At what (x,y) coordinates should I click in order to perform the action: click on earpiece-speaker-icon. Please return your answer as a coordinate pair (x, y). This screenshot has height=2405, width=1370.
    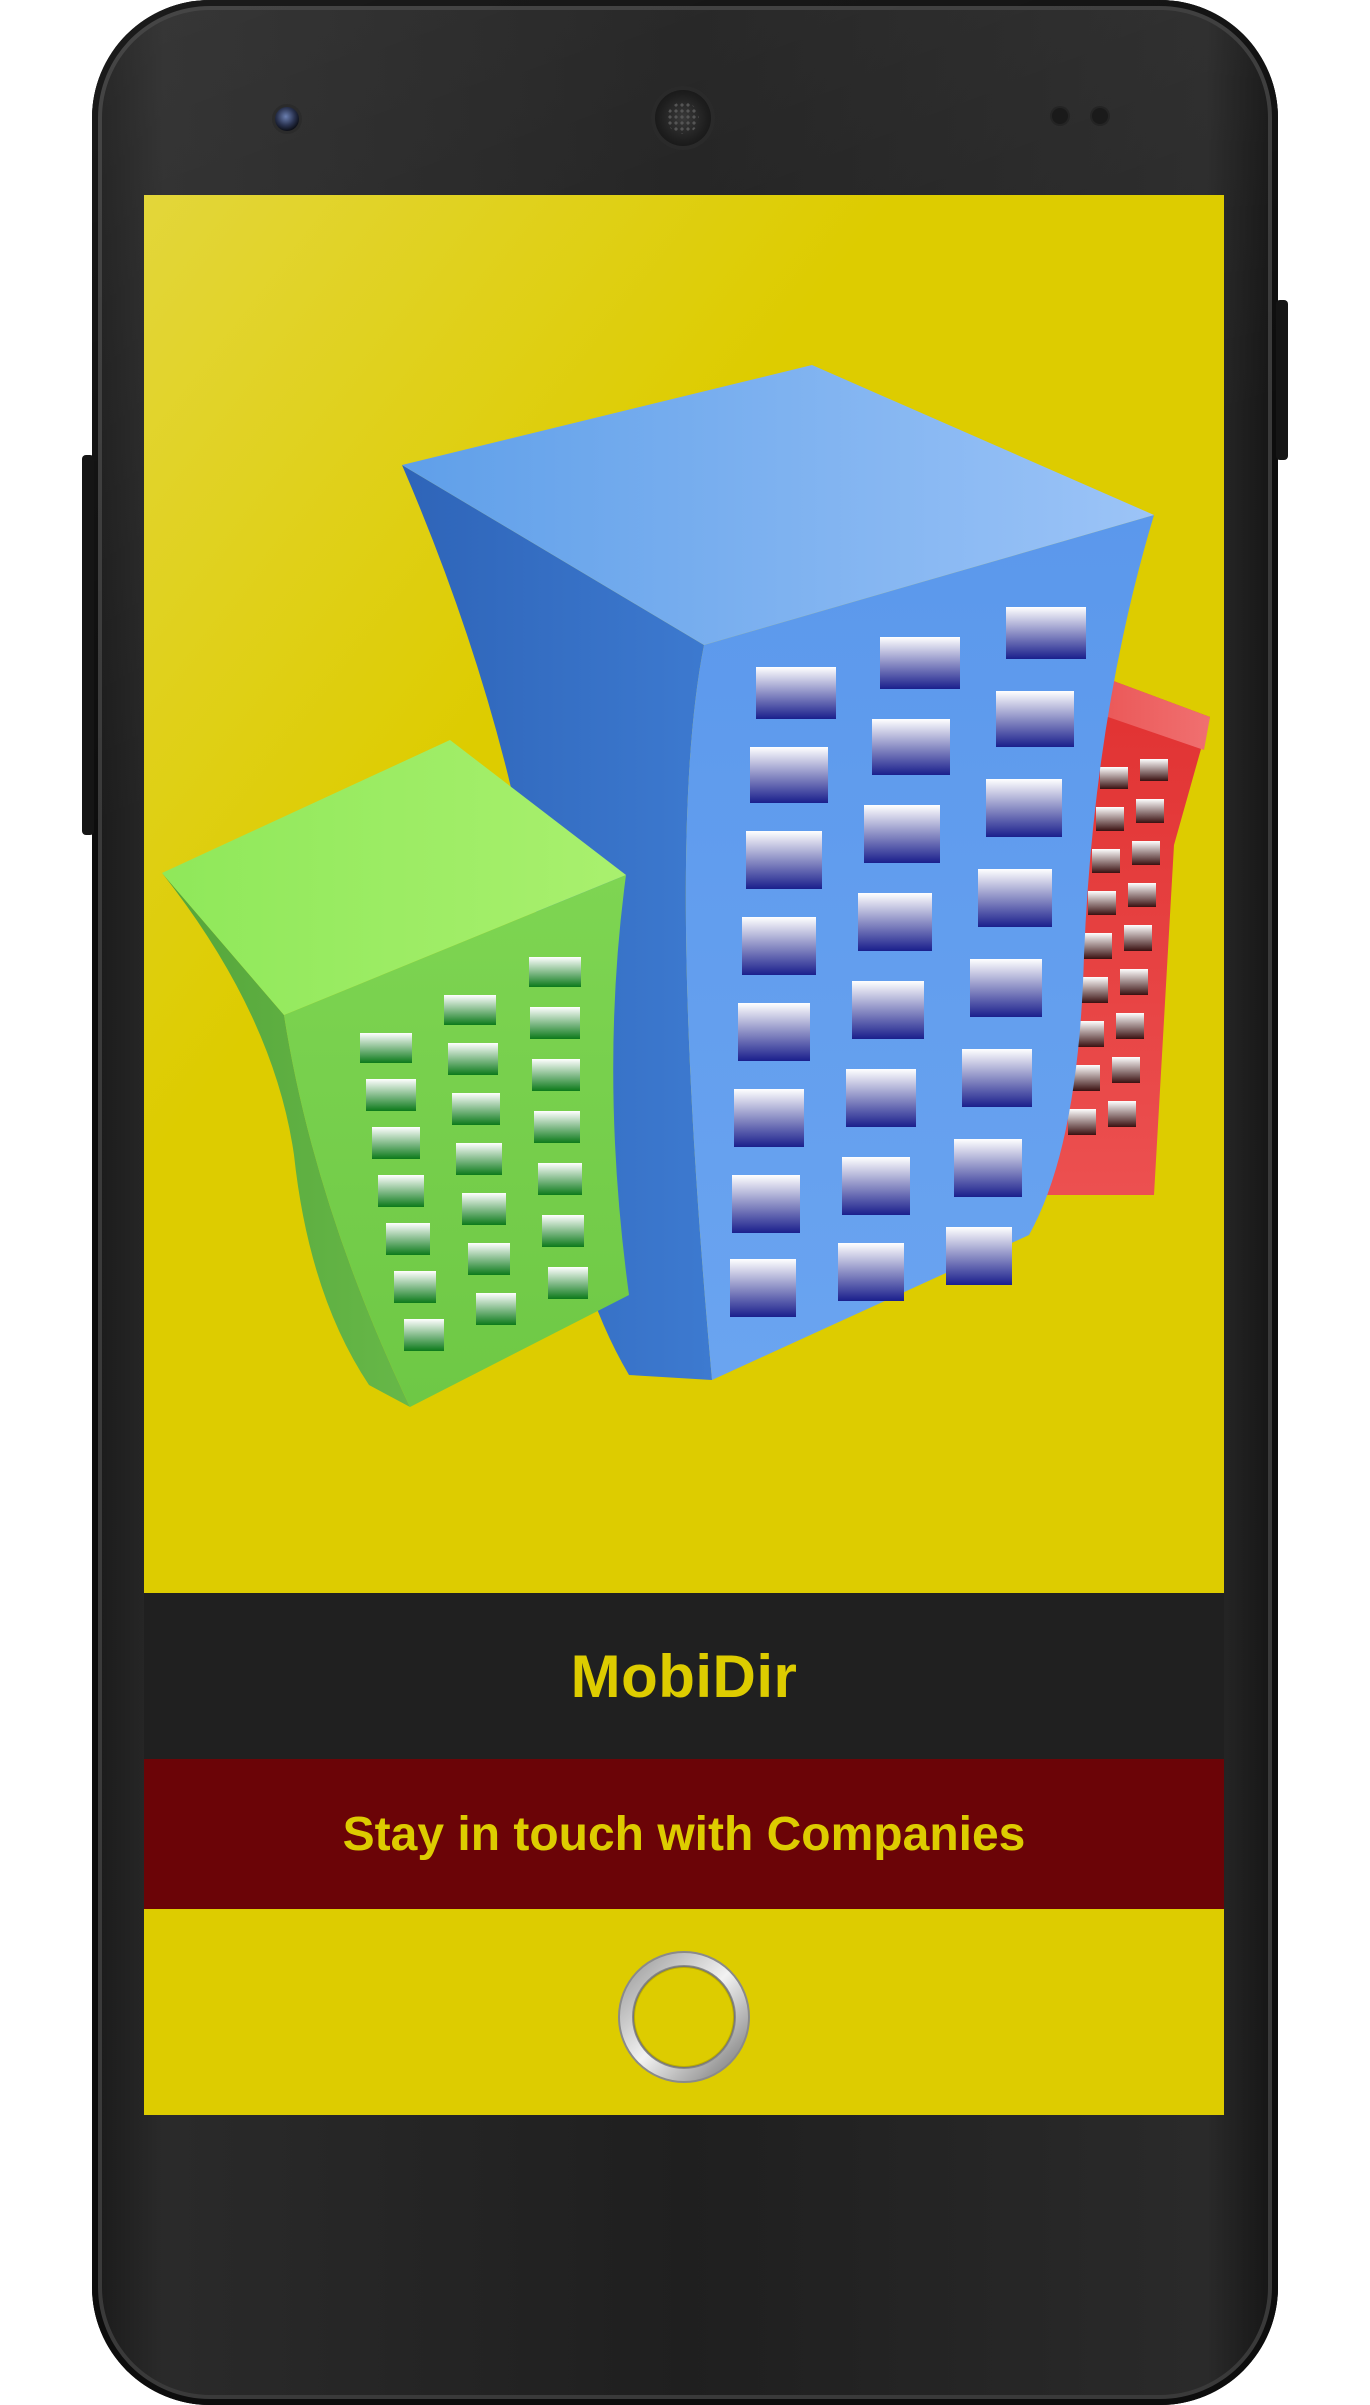
    Looking at the image, I should click on (683, 118).